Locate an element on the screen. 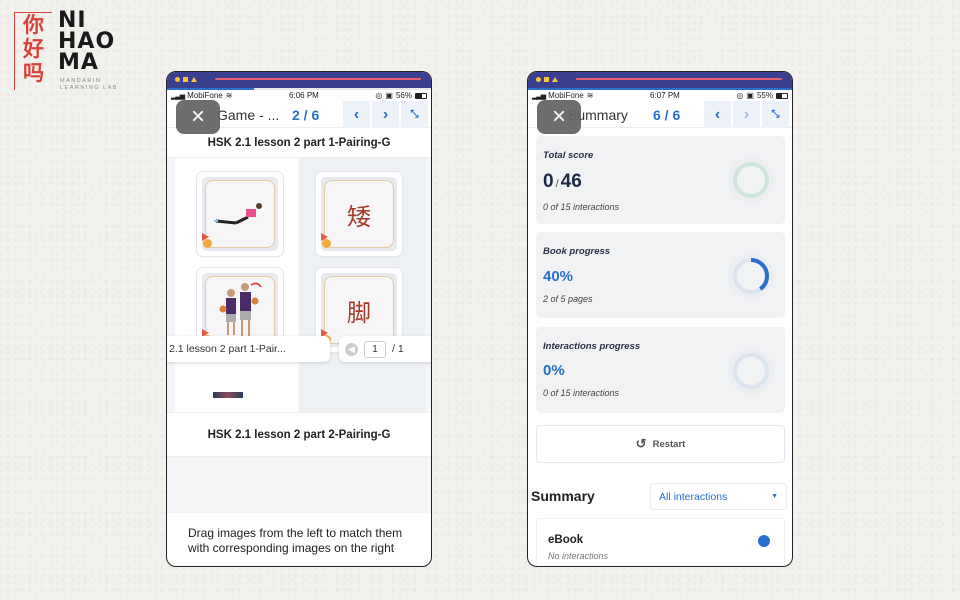  page-number-input: 1 is located at coordinates (375, 349).